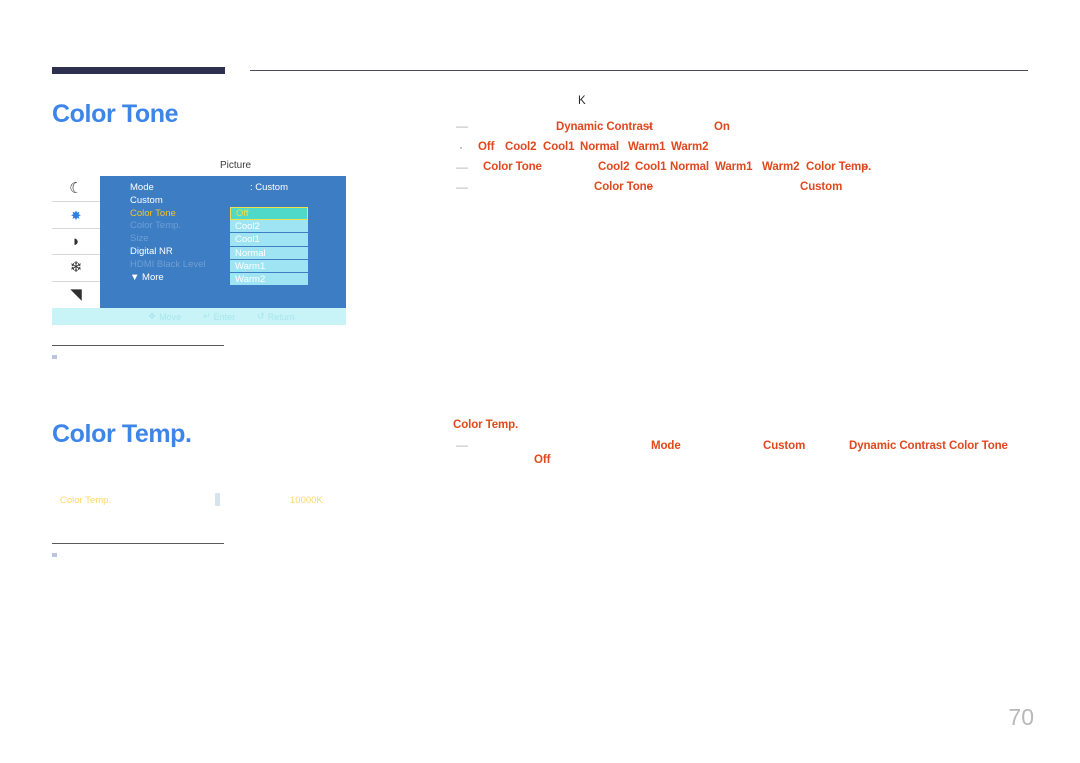  I want to click on hint-return: ↺ Return, so click(276, 316).